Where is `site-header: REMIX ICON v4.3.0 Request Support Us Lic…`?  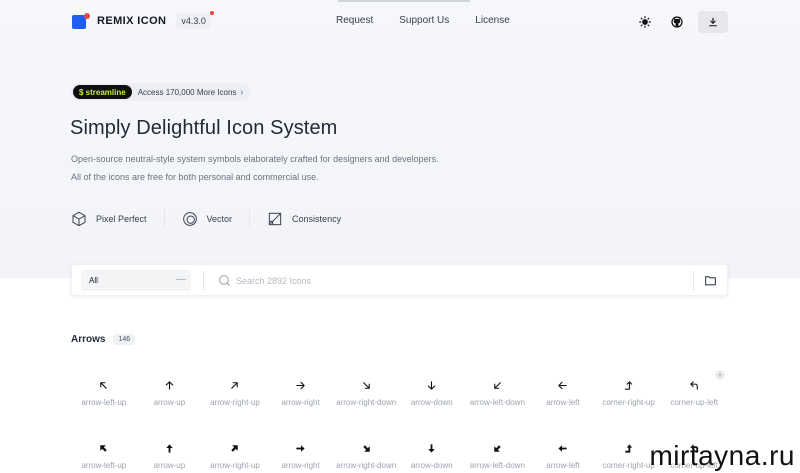
site-header: REMIX ICON v4.3.0 Request Support Us Lic… is located at coordinates (400, 22).